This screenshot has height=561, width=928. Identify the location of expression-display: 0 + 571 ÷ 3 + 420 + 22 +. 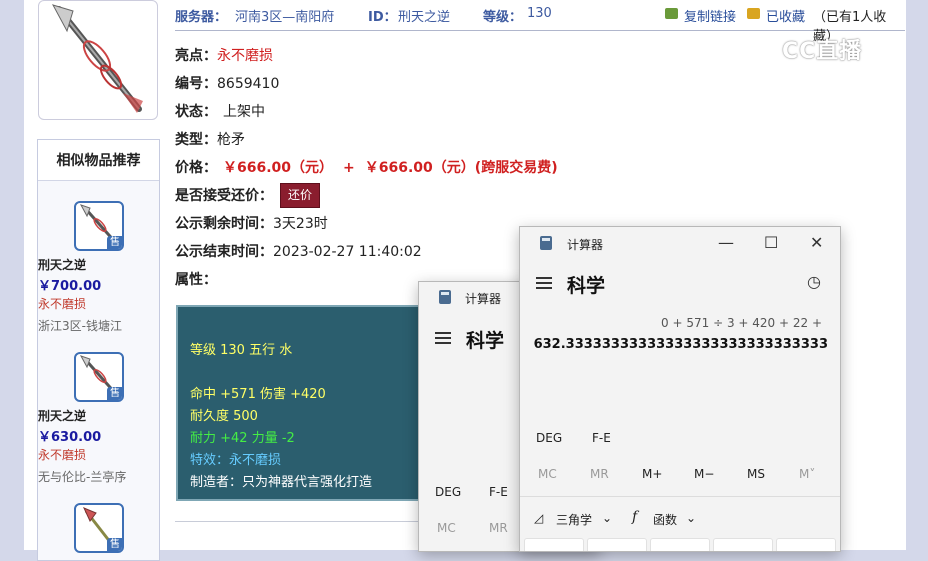
(741, 323).